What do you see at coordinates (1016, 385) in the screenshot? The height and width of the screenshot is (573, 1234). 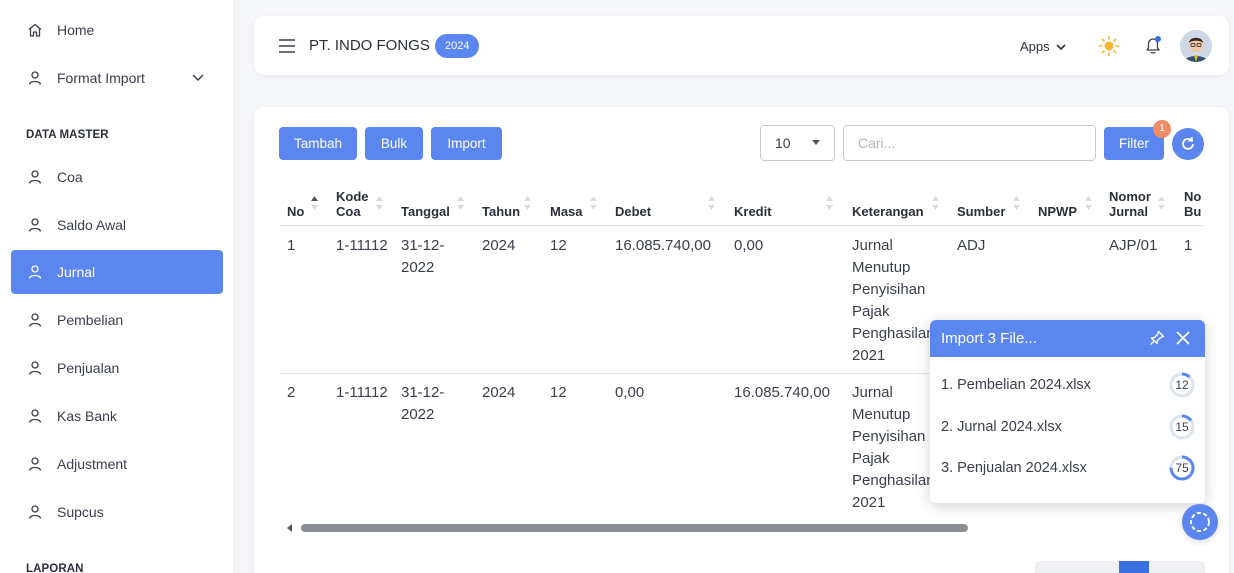 I see `file-name: 1. Pembelian 2024.xlsx` at bounding box center [1016, 385].